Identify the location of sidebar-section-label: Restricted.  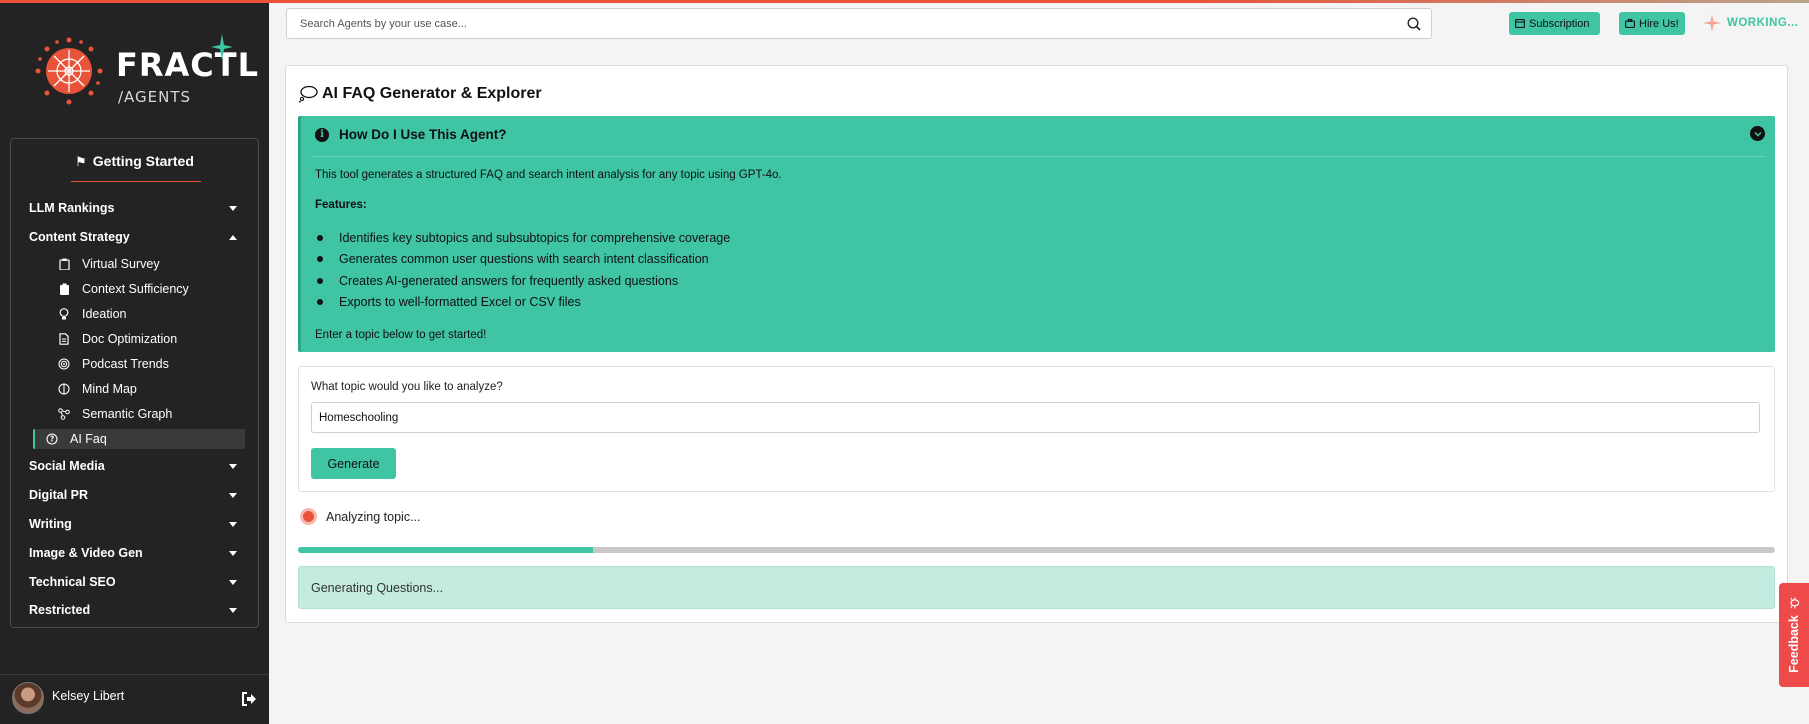
(60, 610).